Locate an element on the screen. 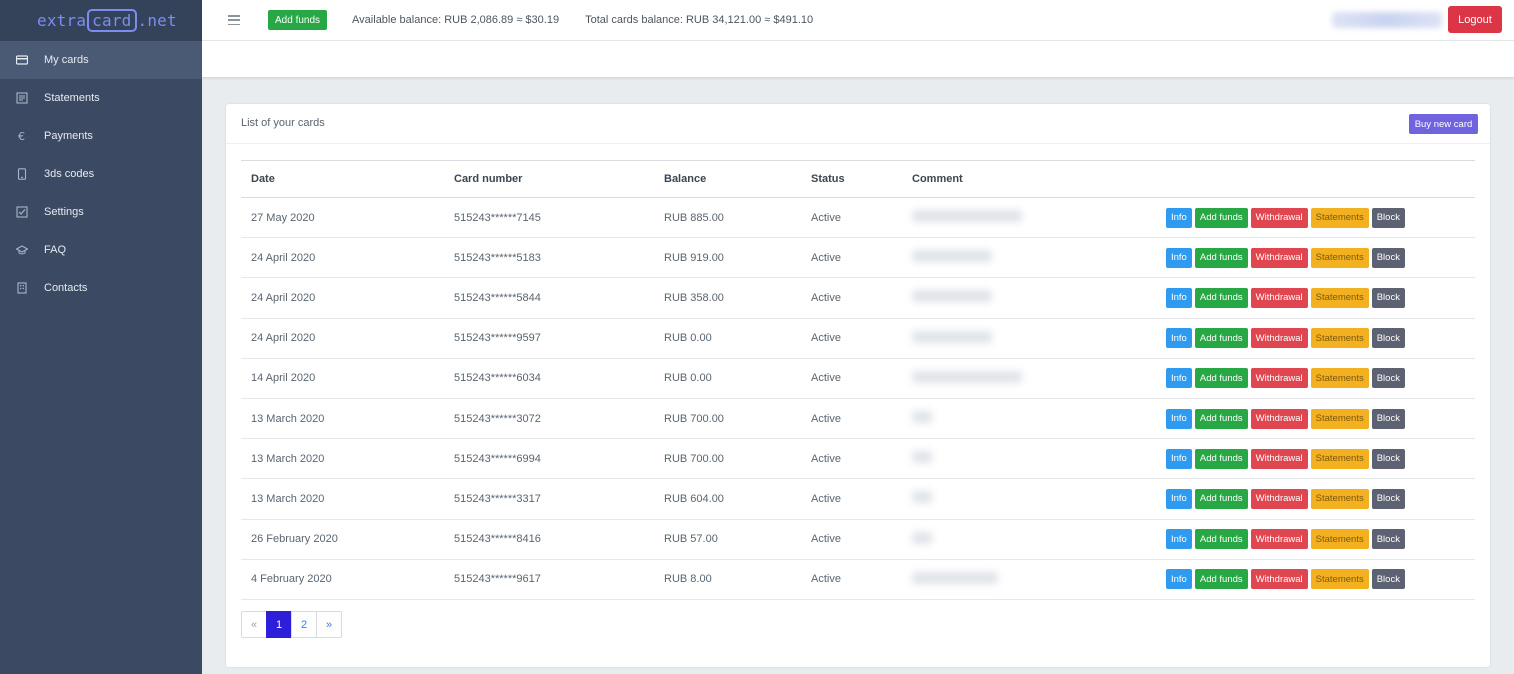  column-header-date: Date is located at coordinates (342, 179).